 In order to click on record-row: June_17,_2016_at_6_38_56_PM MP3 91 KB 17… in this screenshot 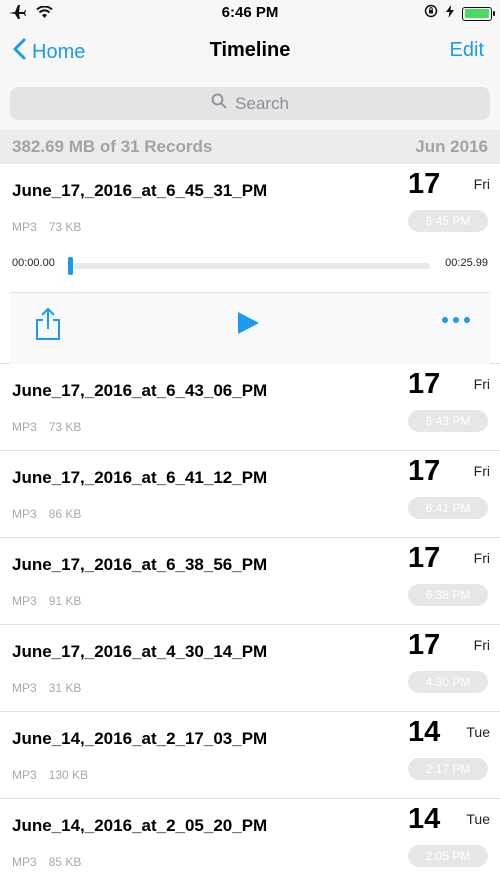, I will do `click(250, 581)`.